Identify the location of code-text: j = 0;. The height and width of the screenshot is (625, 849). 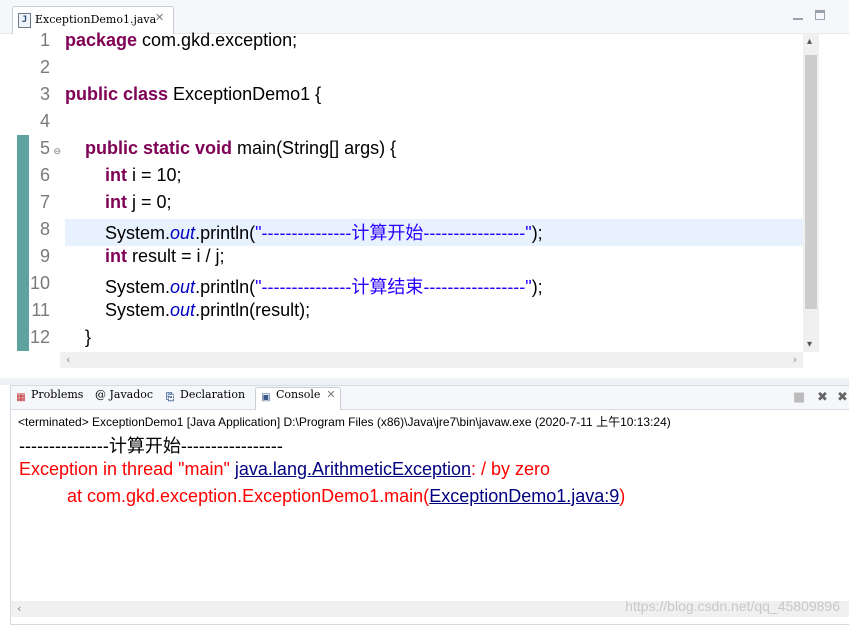
(149, 202).